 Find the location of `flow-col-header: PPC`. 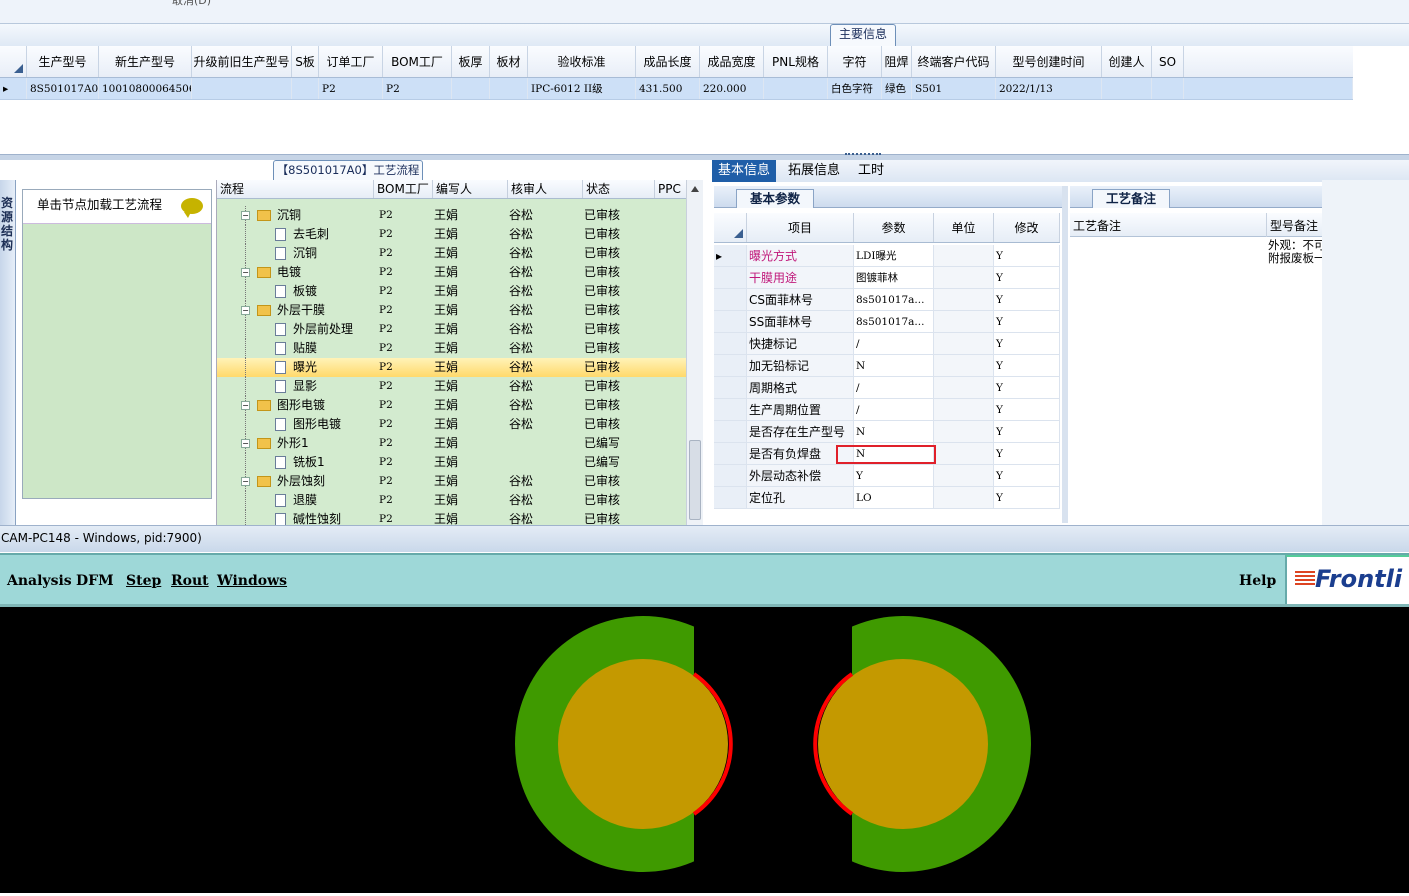

flow-col-header: PPC is located at coordinates (670, 189).